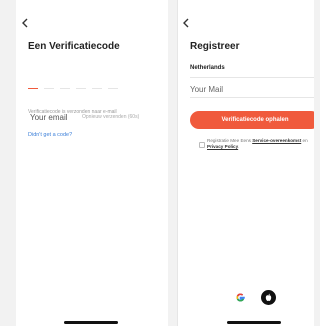 Image resolution: width=320 pixels, height=326 pixels. I want to click on apple-login-button, so click(268, 297).